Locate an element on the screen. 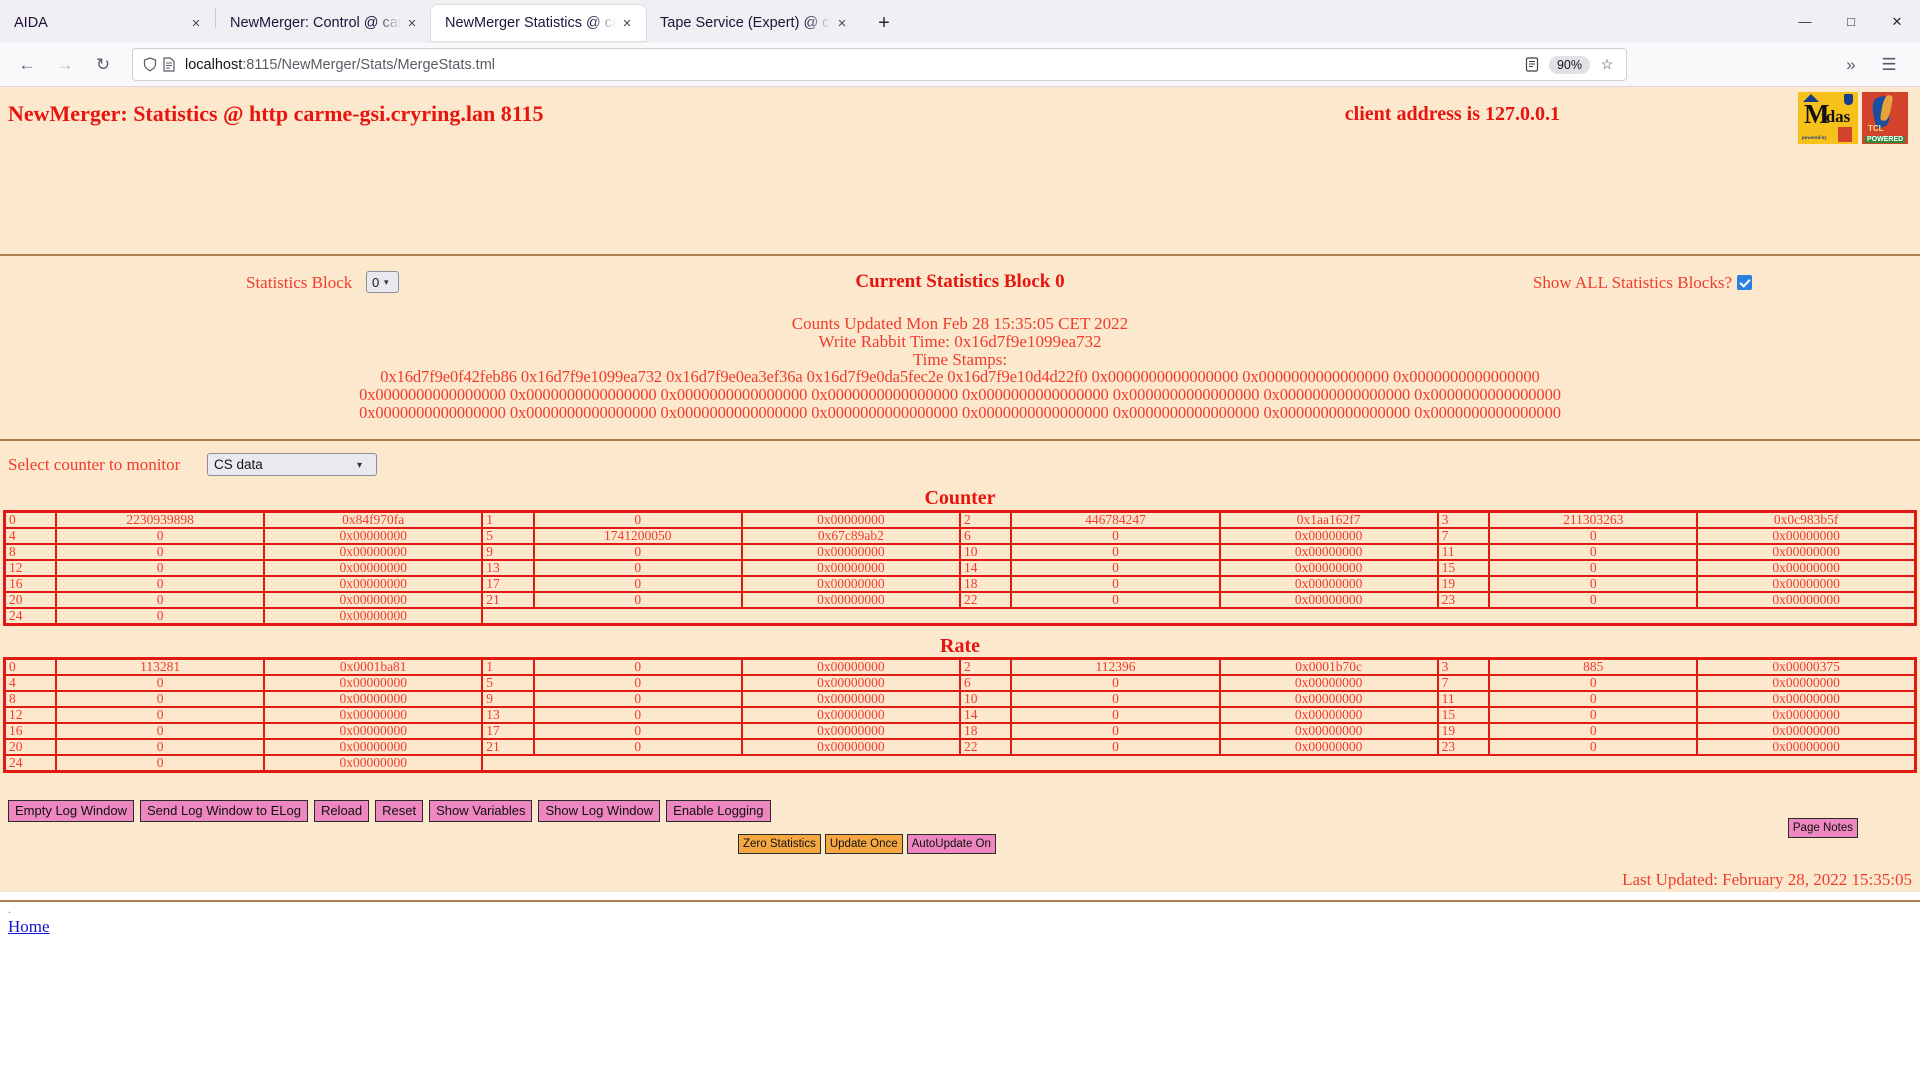 The height and width of the screenshot is (1080, 1920). maximize-icon: □ is located at coordinates (1851, 21).